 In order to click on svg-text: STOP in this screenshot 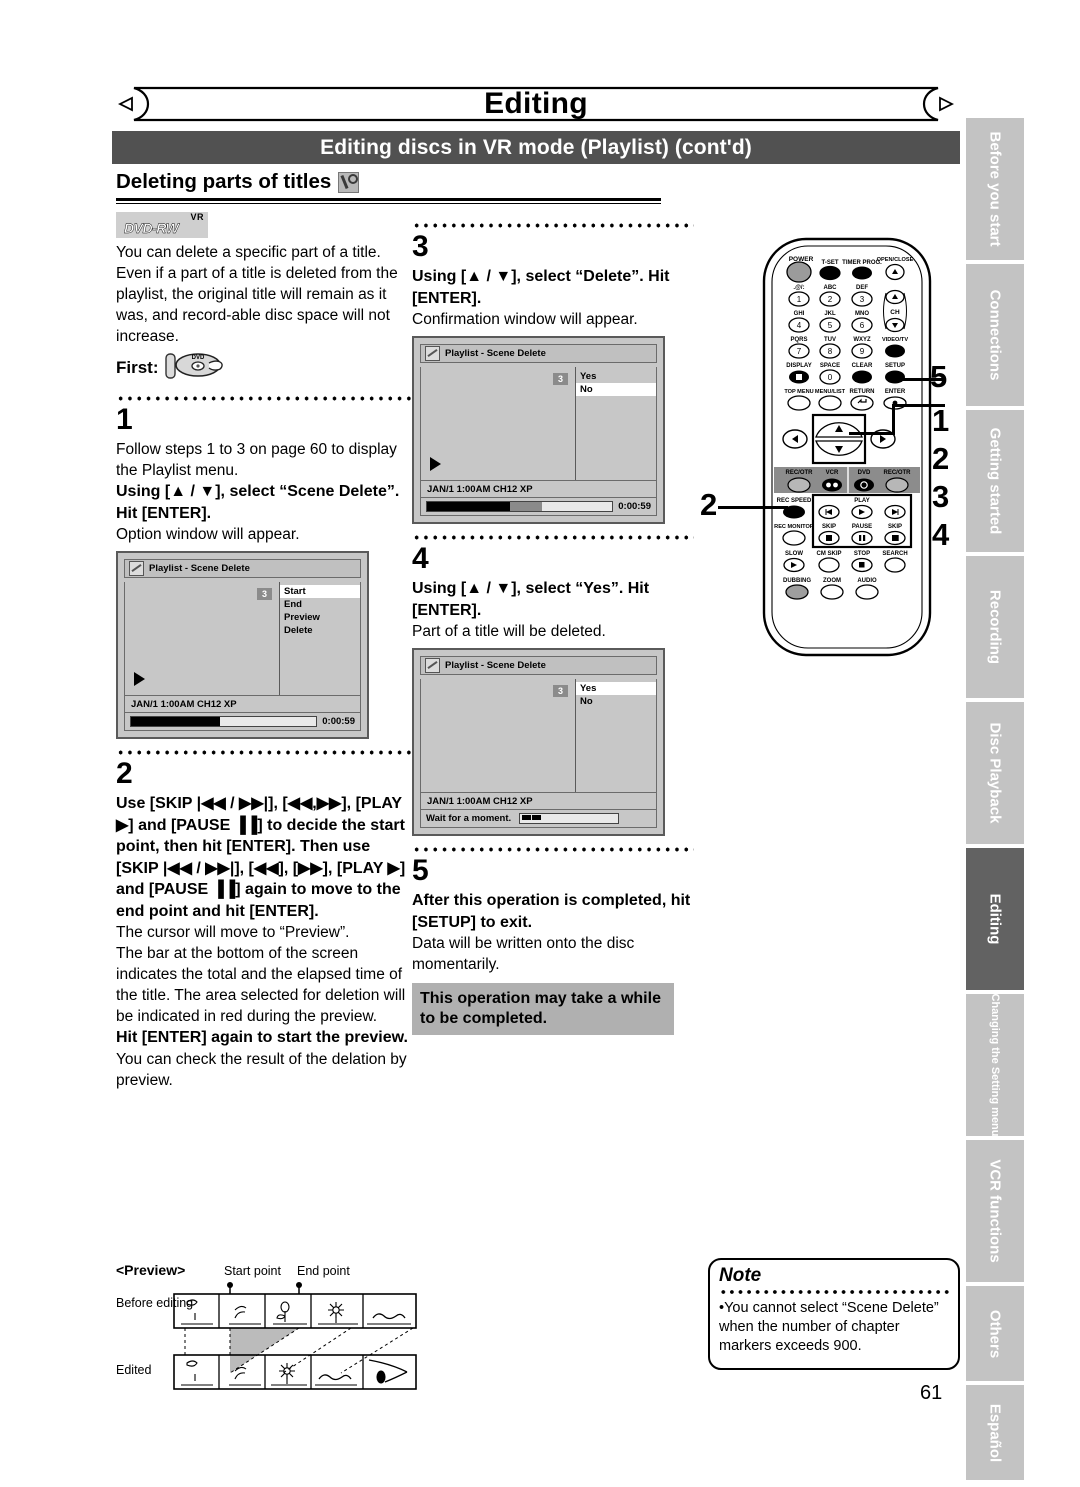, I will do `click(862, 554)`.